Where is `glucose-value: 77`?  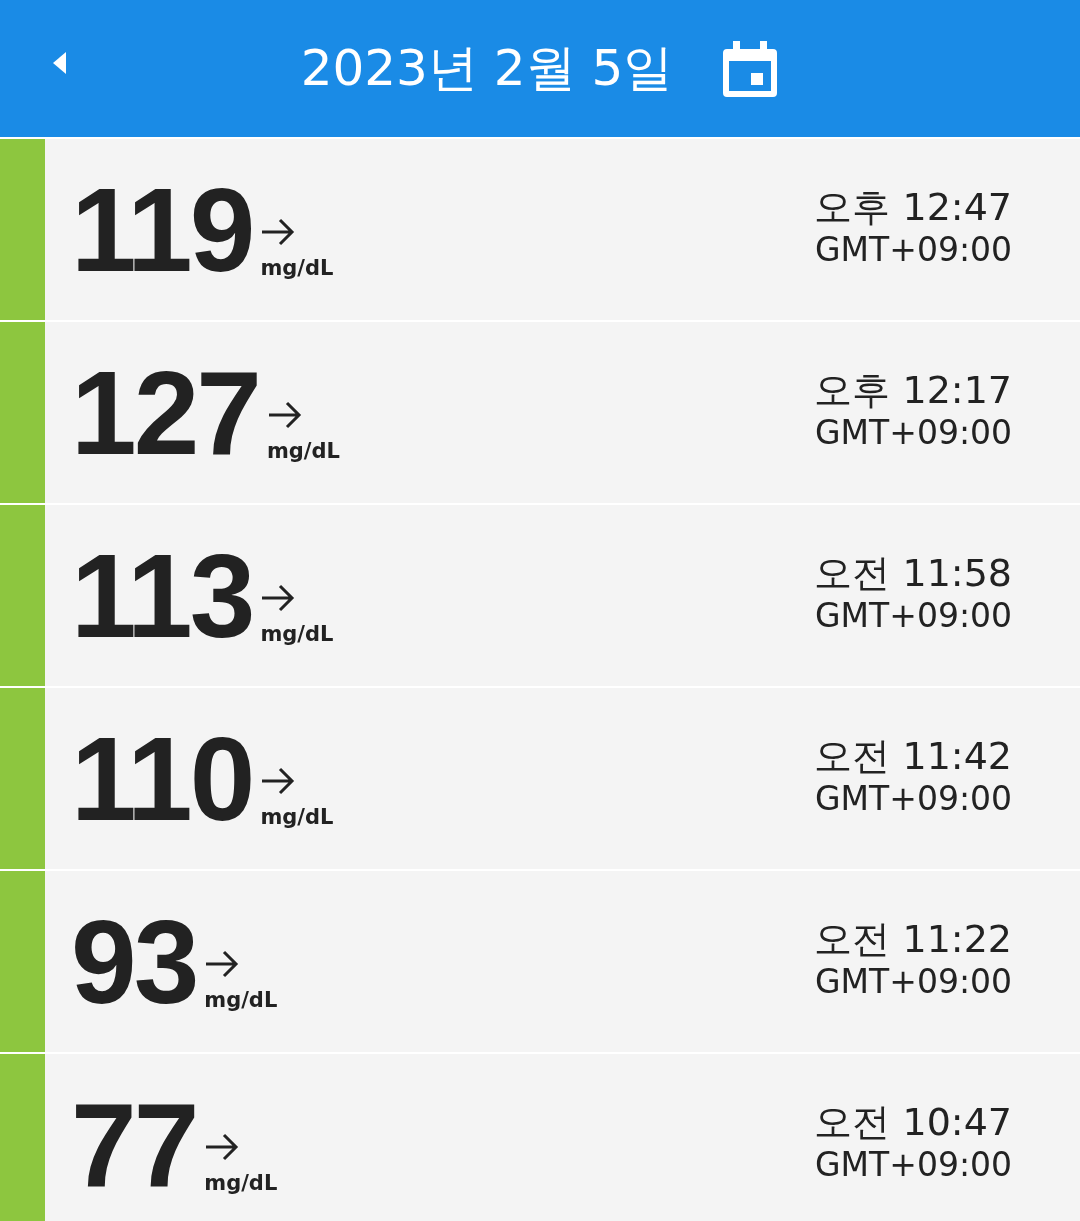 glucose-value: 77 is located at coordinates (134, 1144).